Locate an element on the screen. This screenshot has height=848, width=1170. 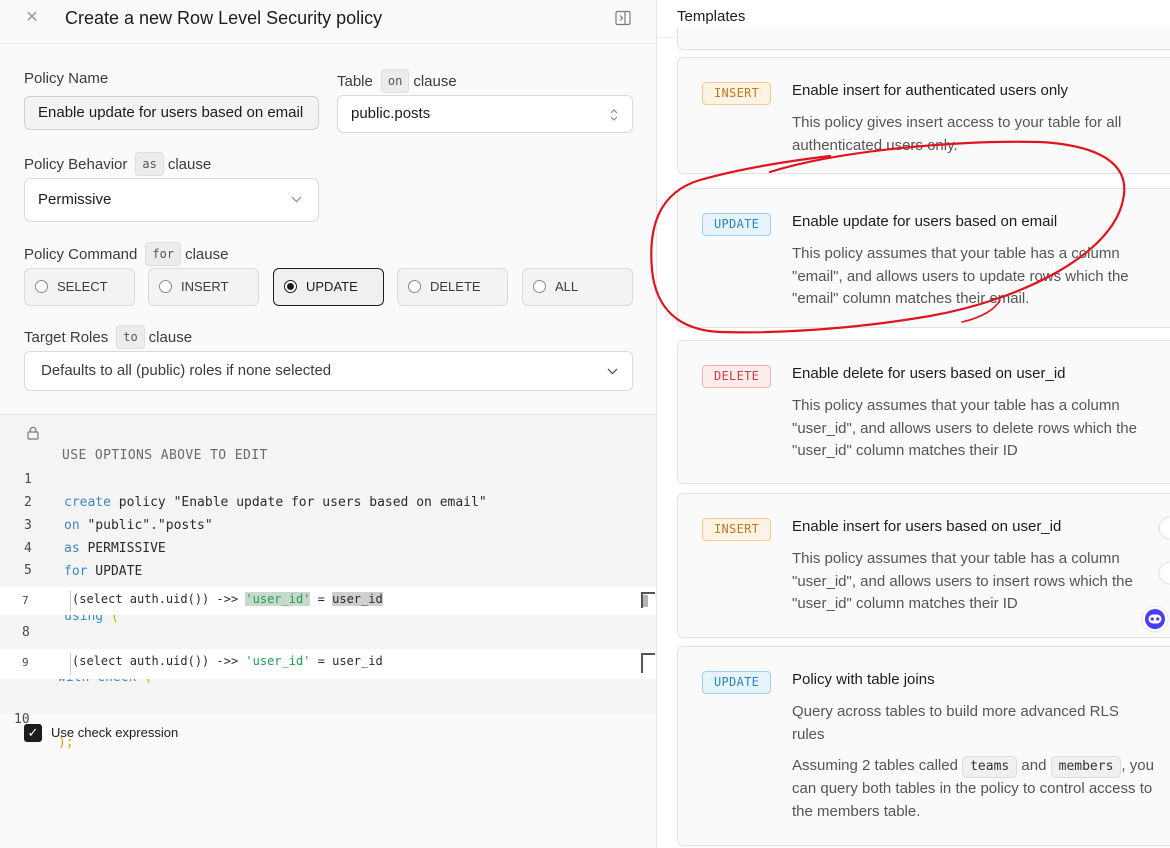
roles-clause-pill: to is located at coordinates (130, 337).